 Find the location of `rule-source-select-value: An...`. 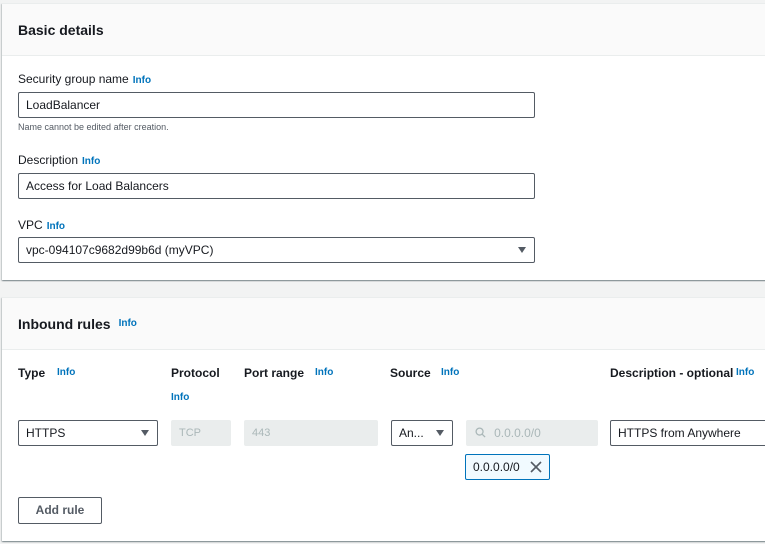

rule-source-select-value: An... is located at coordinates (411, 433).